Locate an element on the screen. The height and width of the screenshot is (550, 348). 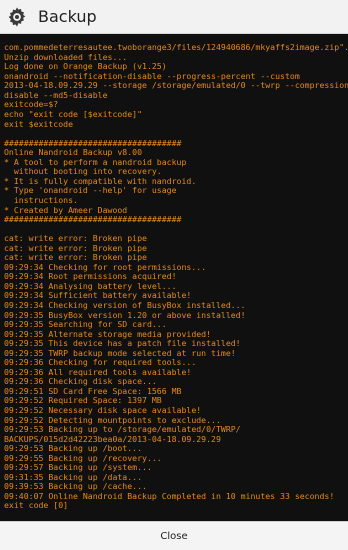
console-line: exit $exitcode is located at coordinates (39, 123).